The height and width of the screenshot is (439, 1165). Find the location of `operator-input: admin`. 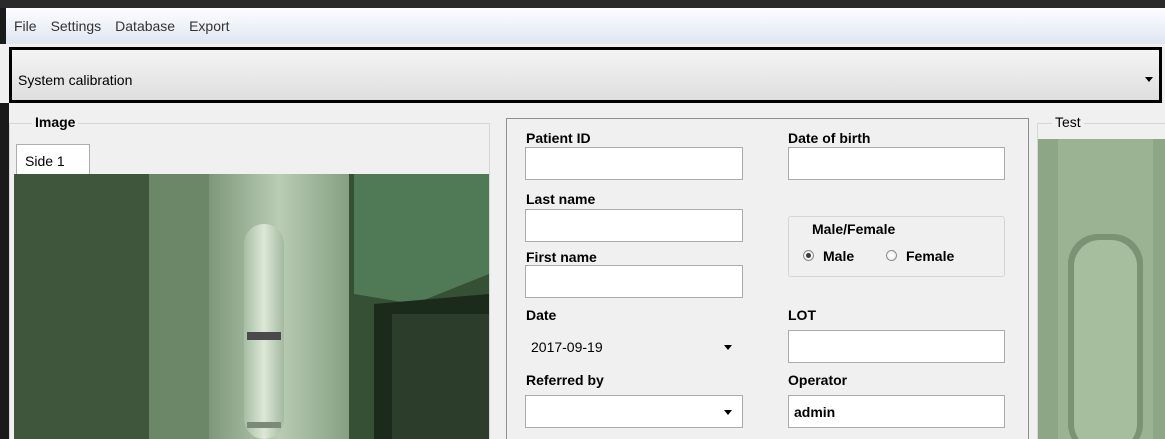

operator-input: admin is located at coordinates (896, 411).